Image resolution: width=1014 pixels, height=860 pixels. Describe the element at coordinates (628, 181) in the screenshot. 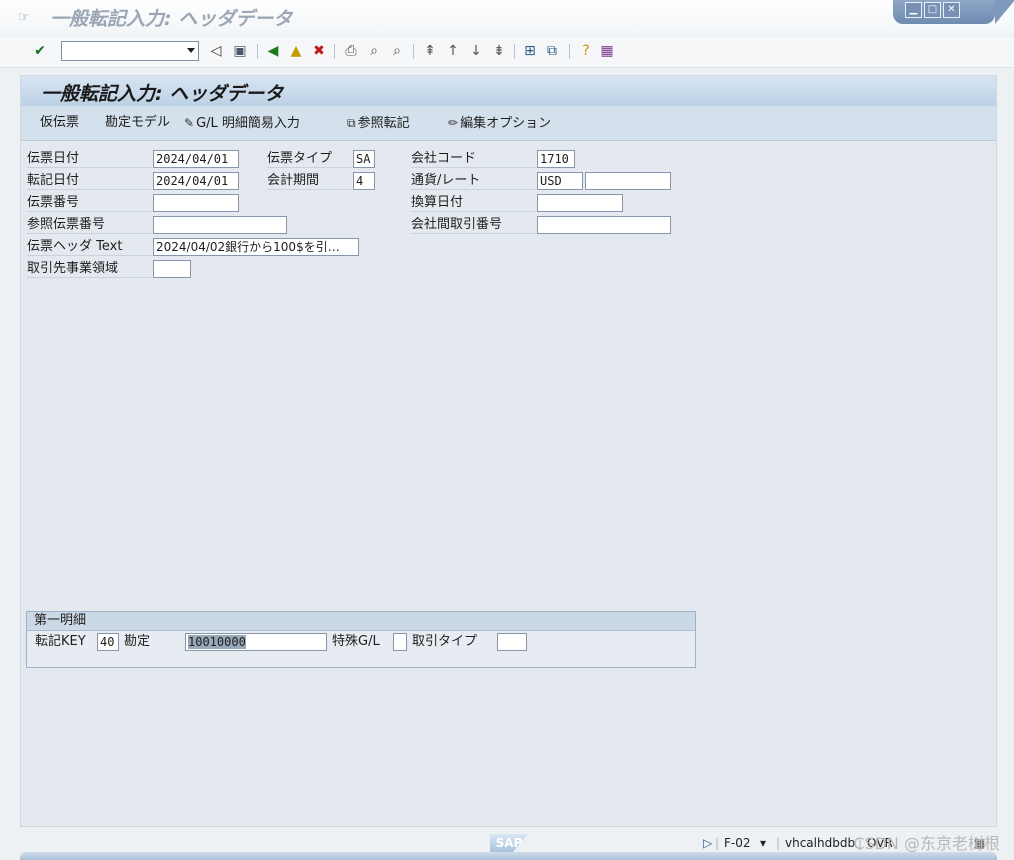

I see `exchange-rate-field` at that location.